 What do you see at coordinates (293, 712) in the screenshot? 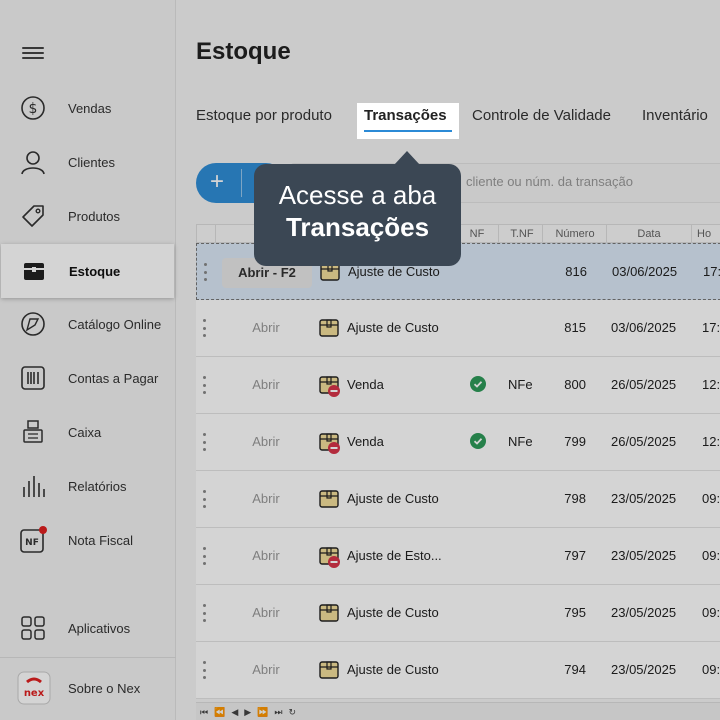
I see `refresh-icon: ↻` at bounding box center [293, 712].